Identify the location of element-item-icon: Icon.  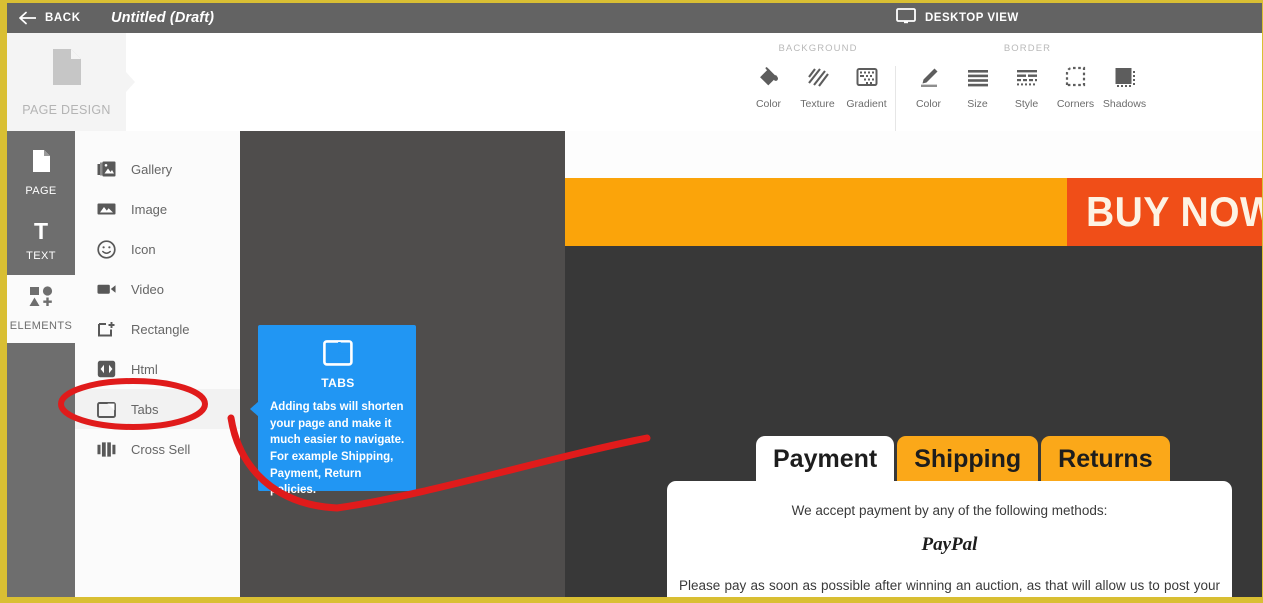
(157, 249).